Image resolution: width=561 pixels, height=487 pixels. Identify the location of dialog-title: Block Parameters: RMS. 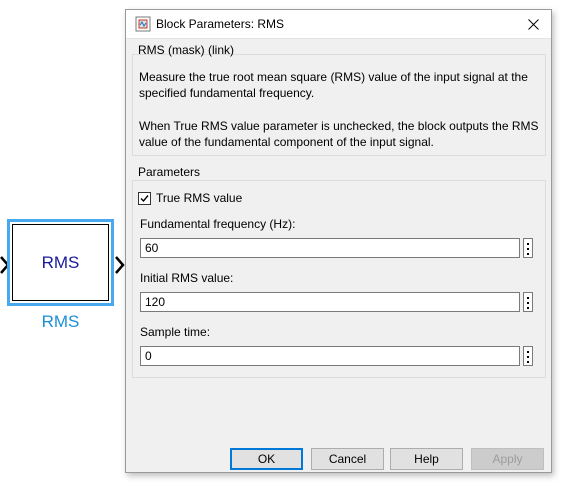
(220, 24).